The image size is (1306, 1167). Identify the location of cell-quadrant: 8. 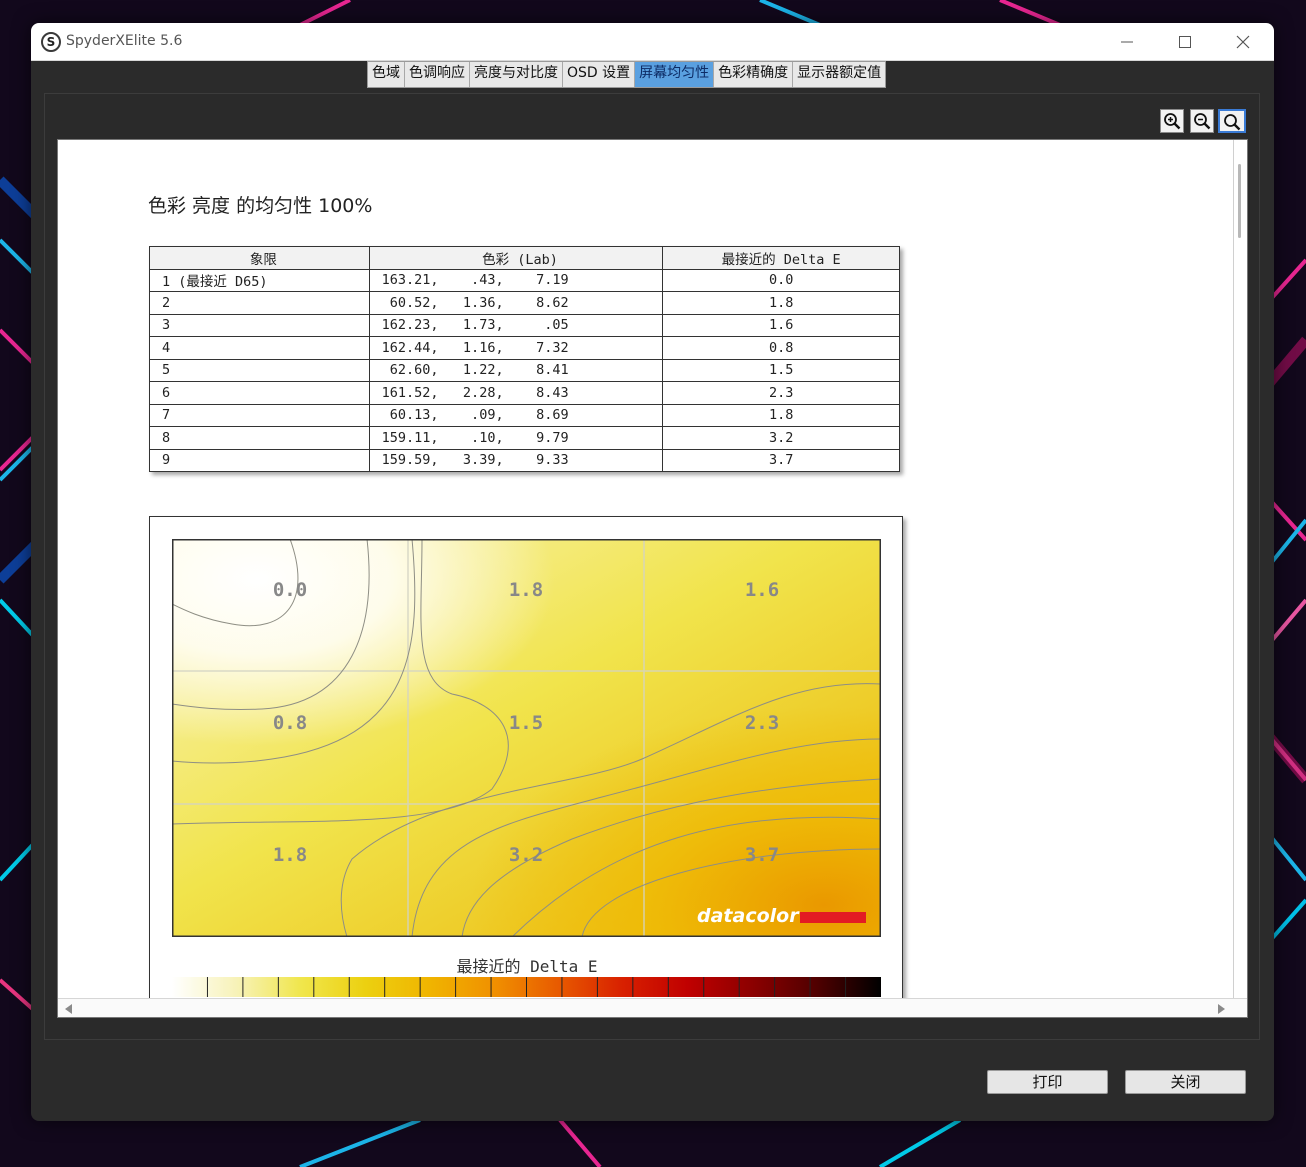
(259, 438).